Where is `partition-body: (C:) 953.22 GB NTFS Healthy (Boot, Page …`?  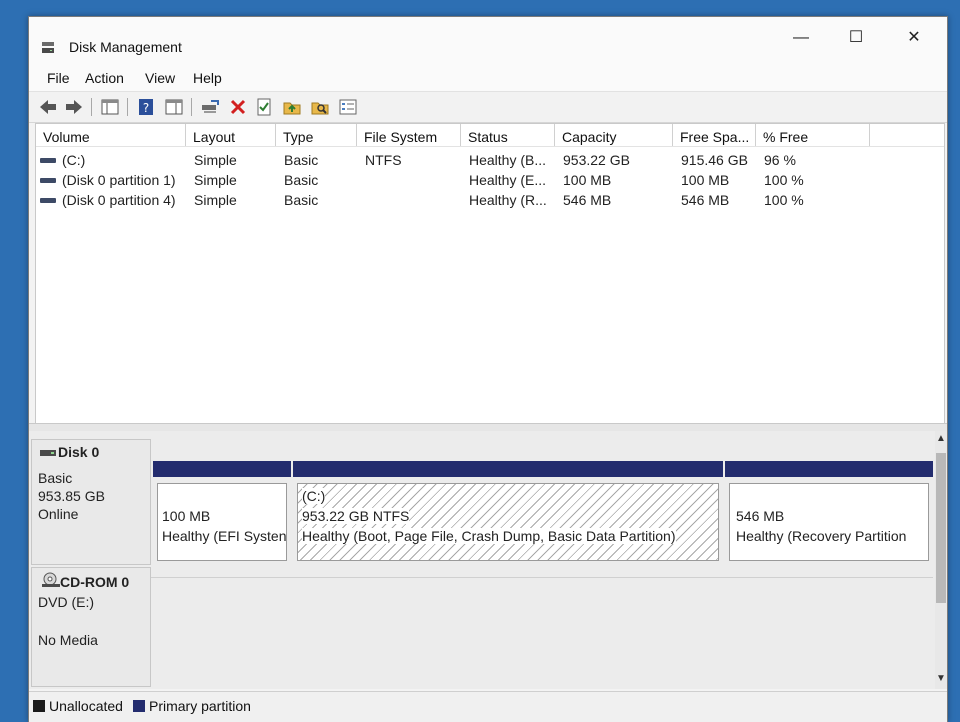
partition-body: (C:) 953.22 GB NTFS Healthy (Boot, Page … is located at coordinates (508, 522).